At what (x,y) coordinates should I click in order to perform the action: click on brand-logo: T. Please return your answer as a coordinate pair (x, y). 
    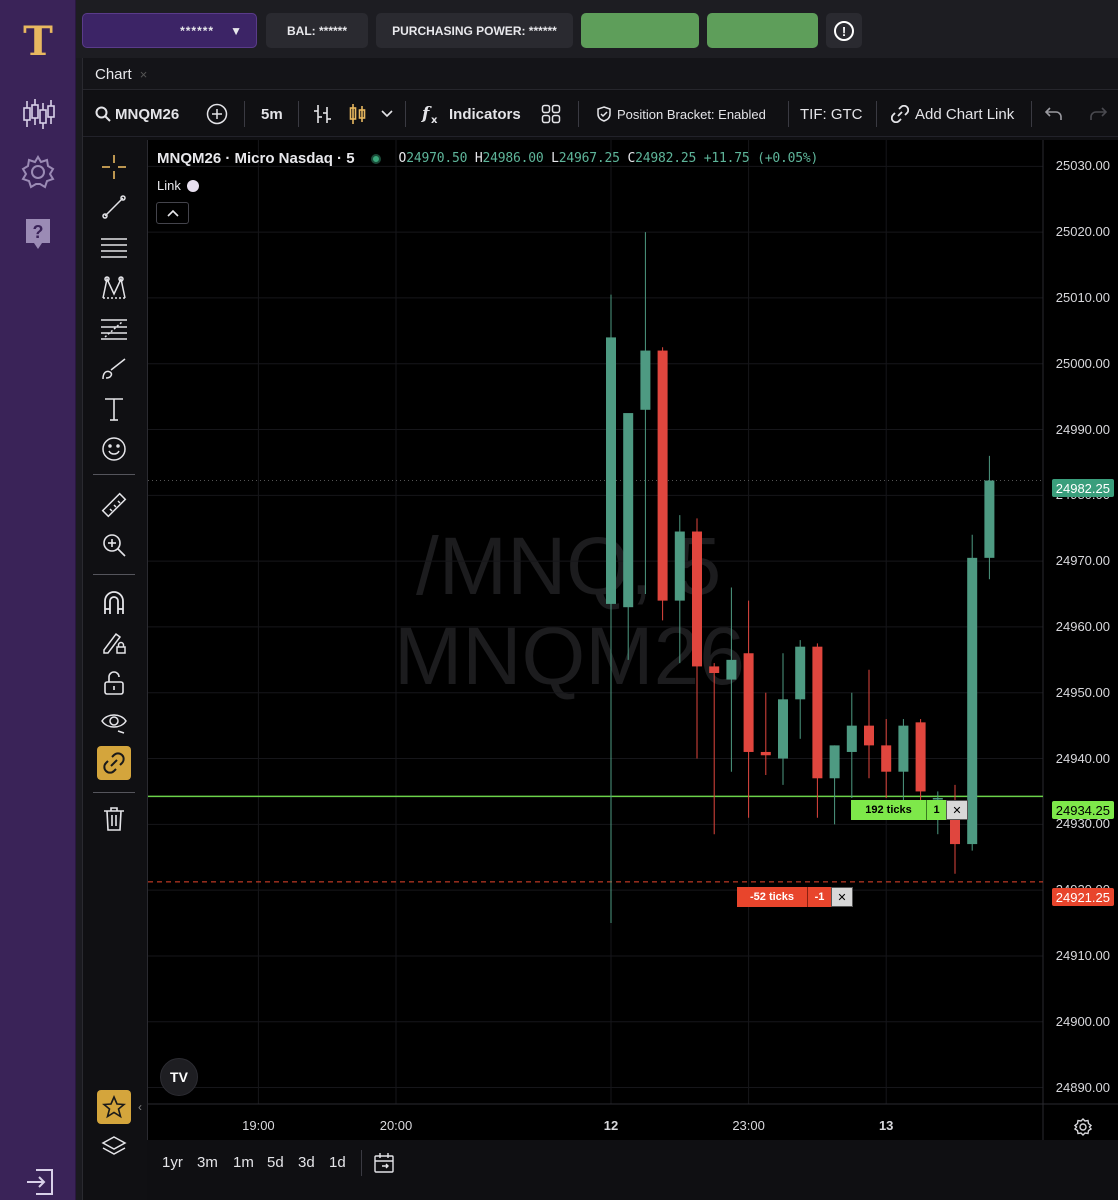
    Looking at the image, I should click on (38, 42).